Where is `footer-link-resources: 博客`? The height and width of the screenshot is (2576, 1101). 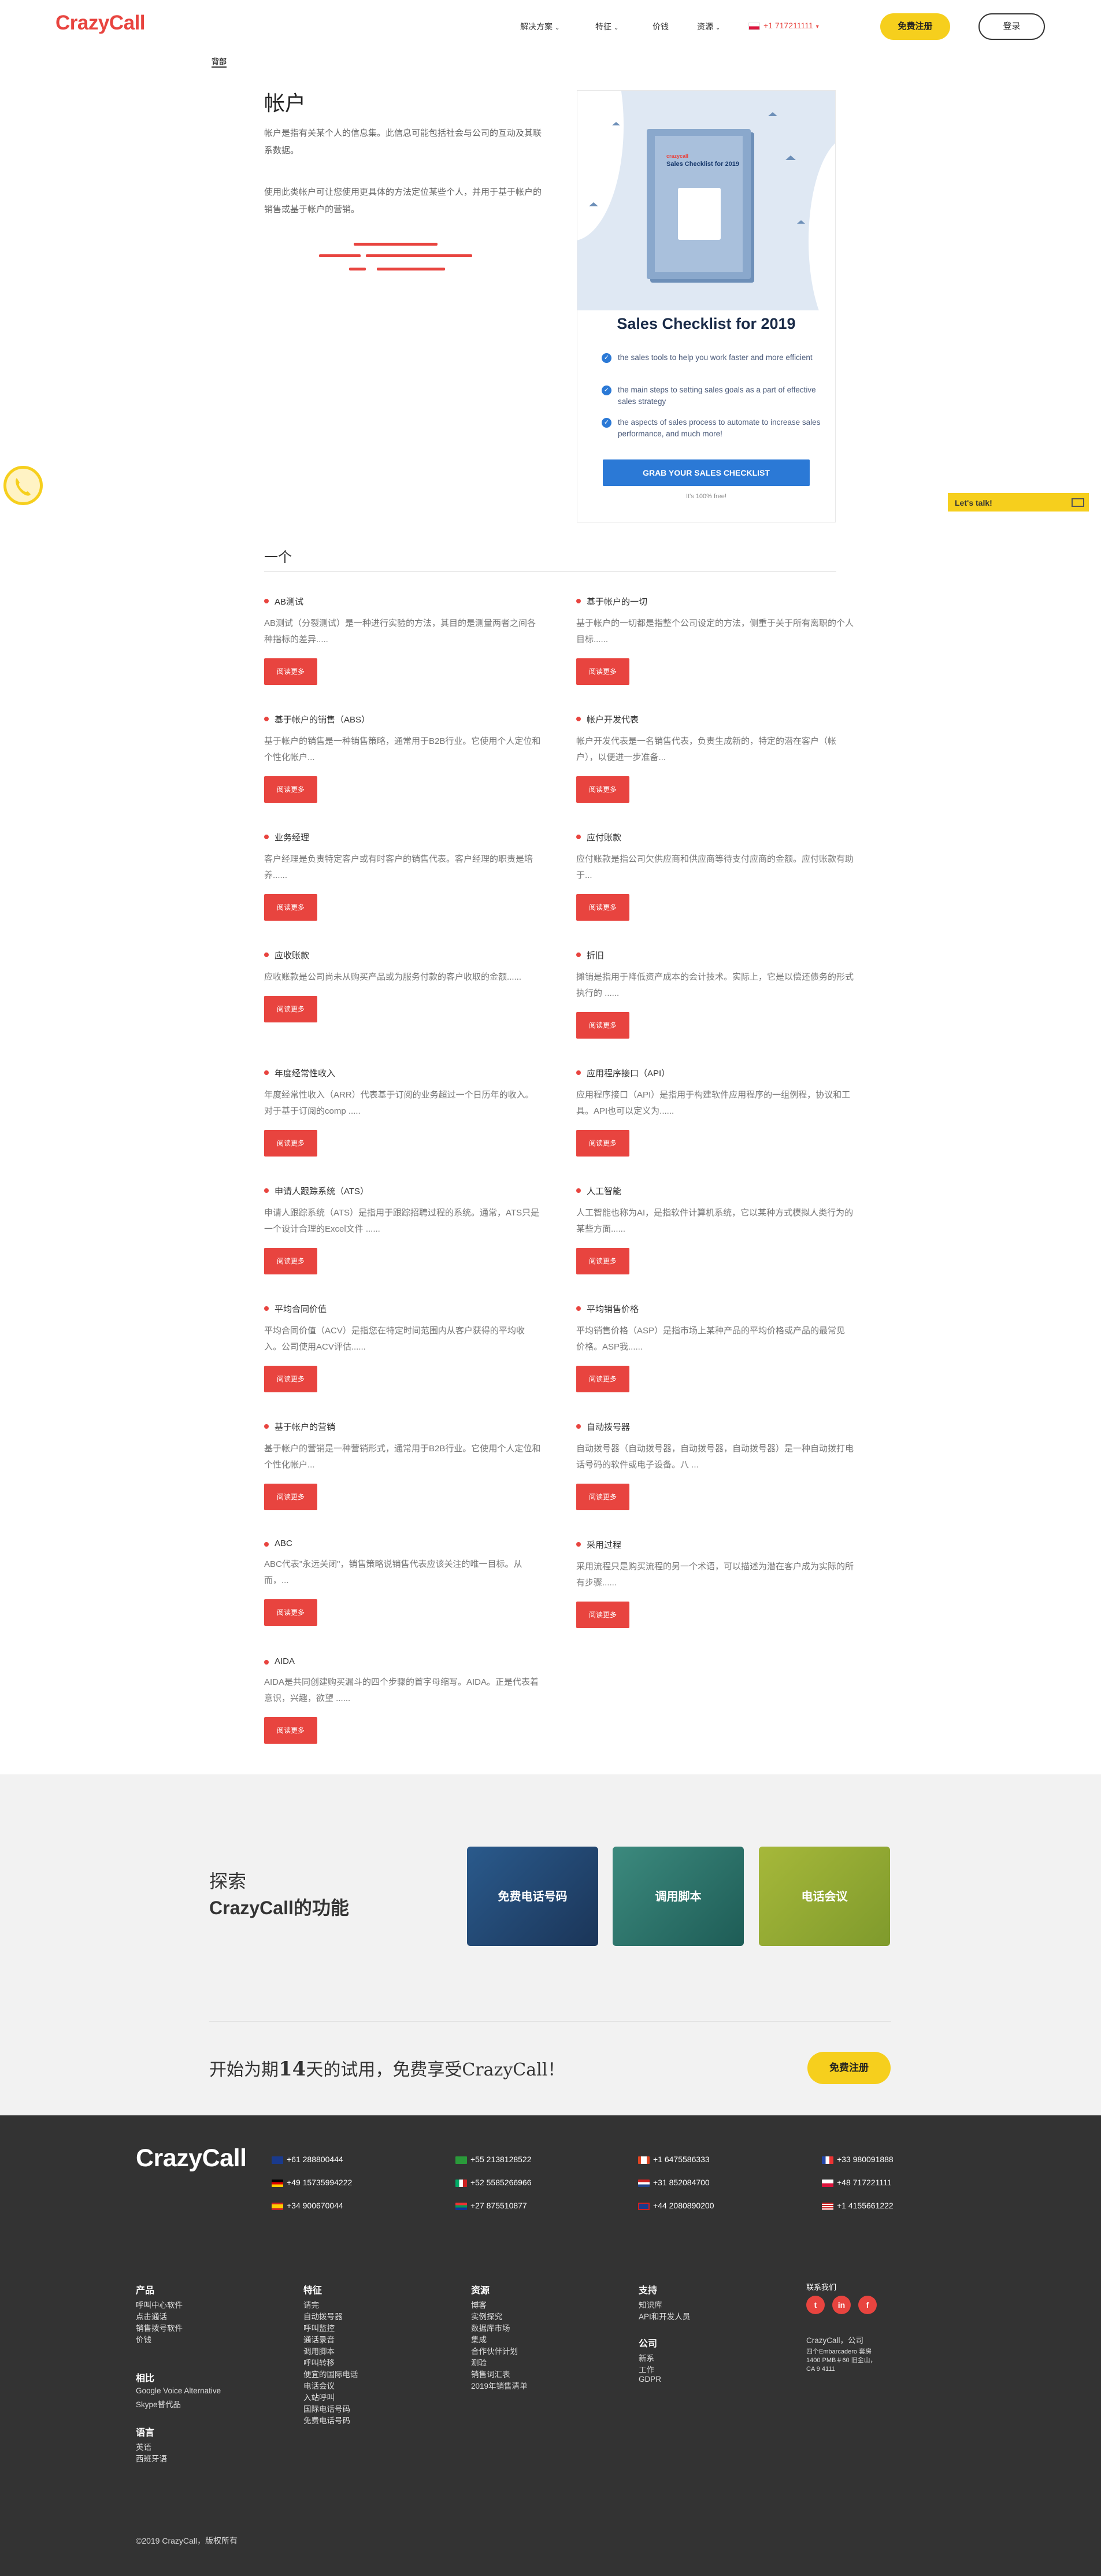
footer-link-resources: 博客 is located at coordinates (479, 2304).